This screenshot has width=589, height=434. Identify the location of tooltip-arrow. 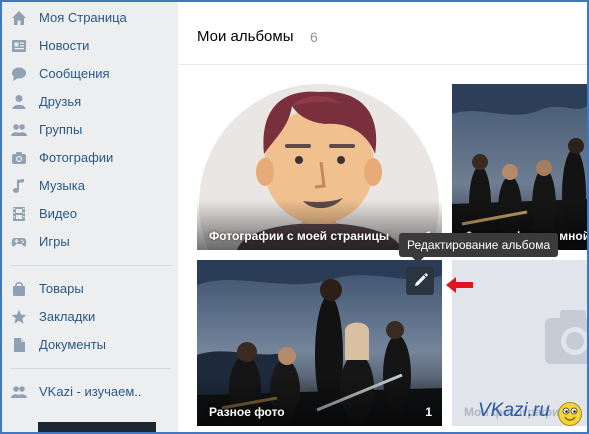
(418, 260).